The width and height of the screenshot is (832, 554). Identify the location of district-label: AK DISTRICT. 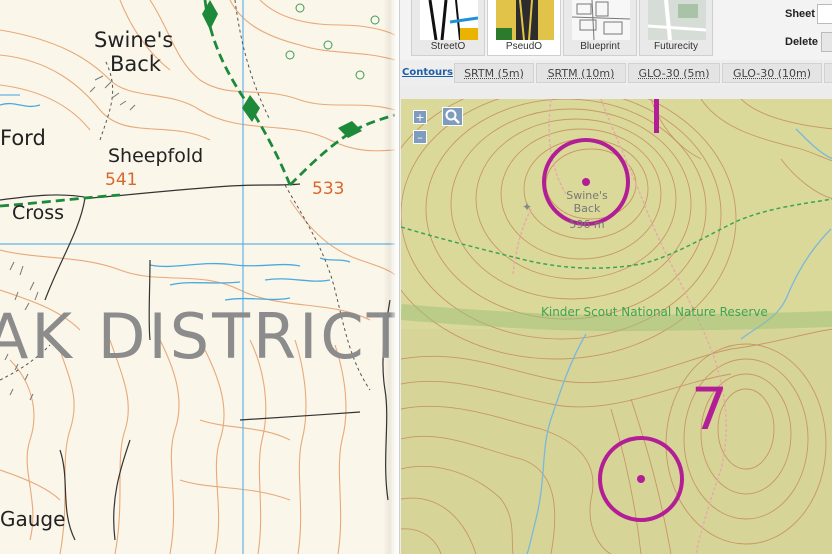
(197, 336).